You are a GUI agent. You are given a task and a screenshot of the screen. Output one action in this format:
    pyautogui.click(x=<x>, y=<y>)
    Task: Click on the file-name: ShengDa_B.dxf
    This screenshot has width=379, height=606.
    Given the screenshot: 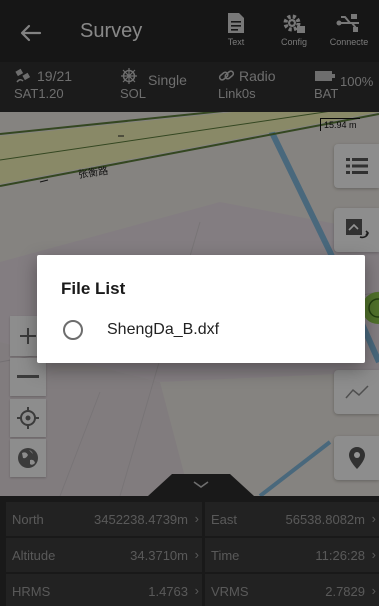 What is the action you would take?
    pyautogui.click(x=163, y=329)
    